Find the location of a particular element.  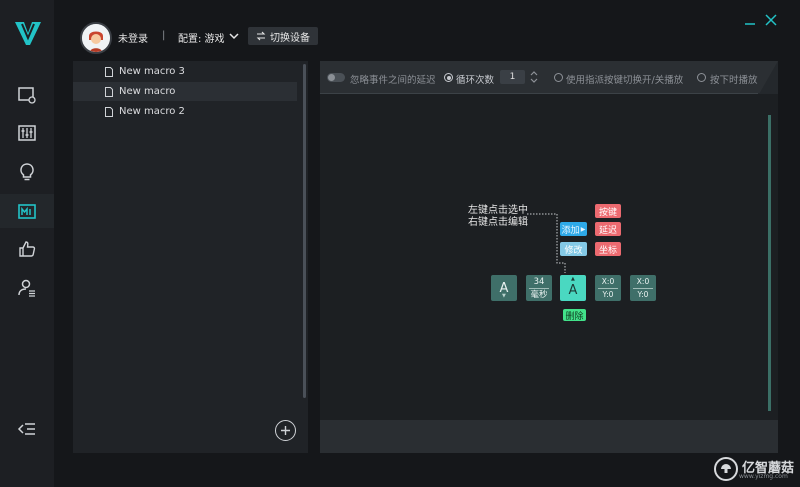

macro-name: New macro 2 is located at coordinates (152, 111).